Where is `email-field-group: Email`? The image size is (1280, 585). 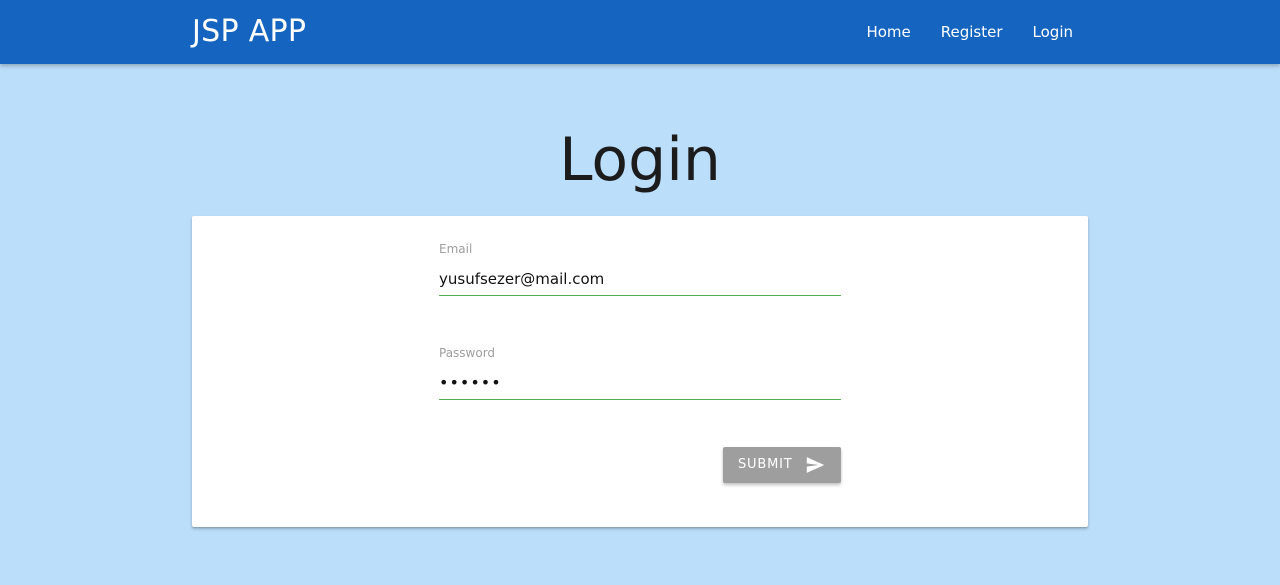
email-field-group: Email is located at coordinates (640, 269).